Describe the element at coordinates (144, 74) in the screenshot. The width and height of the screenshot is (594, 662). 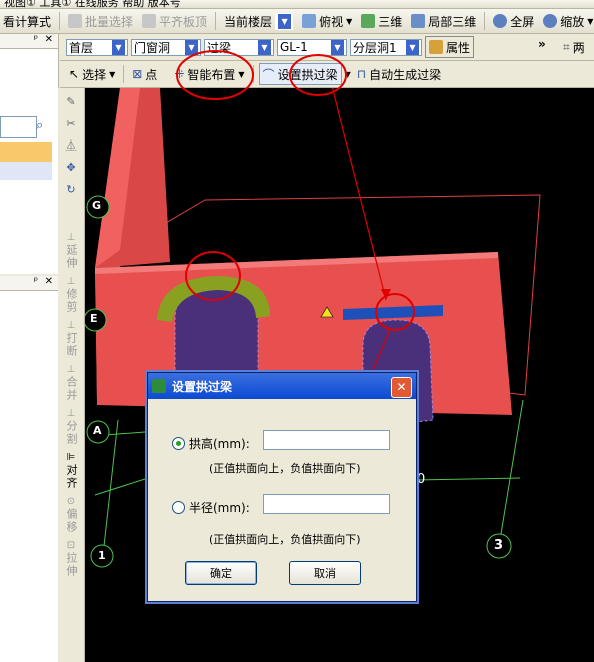
I see `point-button: ⊠ 点` at that location.